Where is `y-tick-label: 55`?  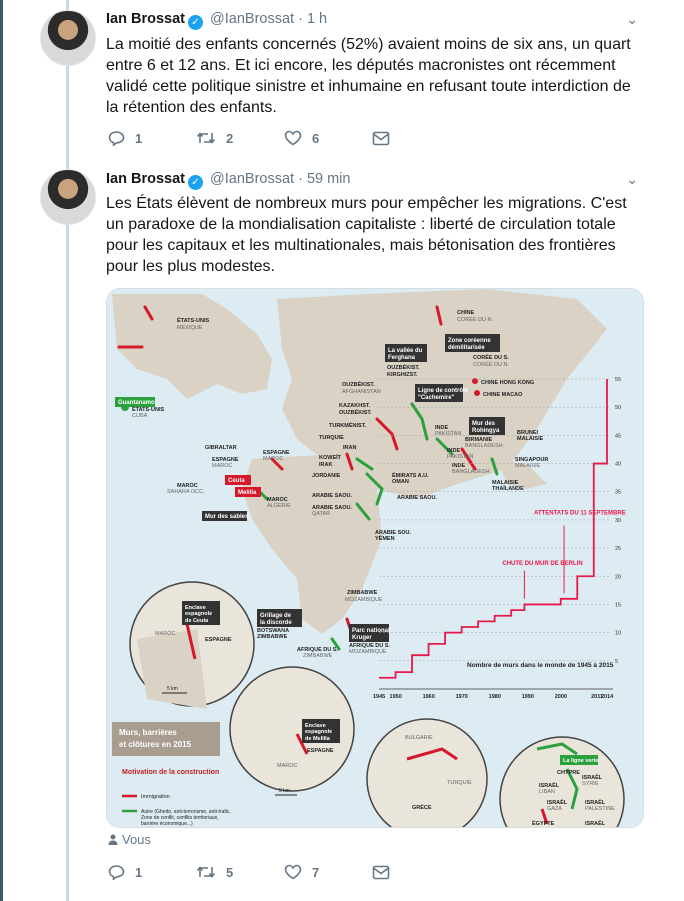
y-tick-label: 55 is located at coordinates (618, 380).